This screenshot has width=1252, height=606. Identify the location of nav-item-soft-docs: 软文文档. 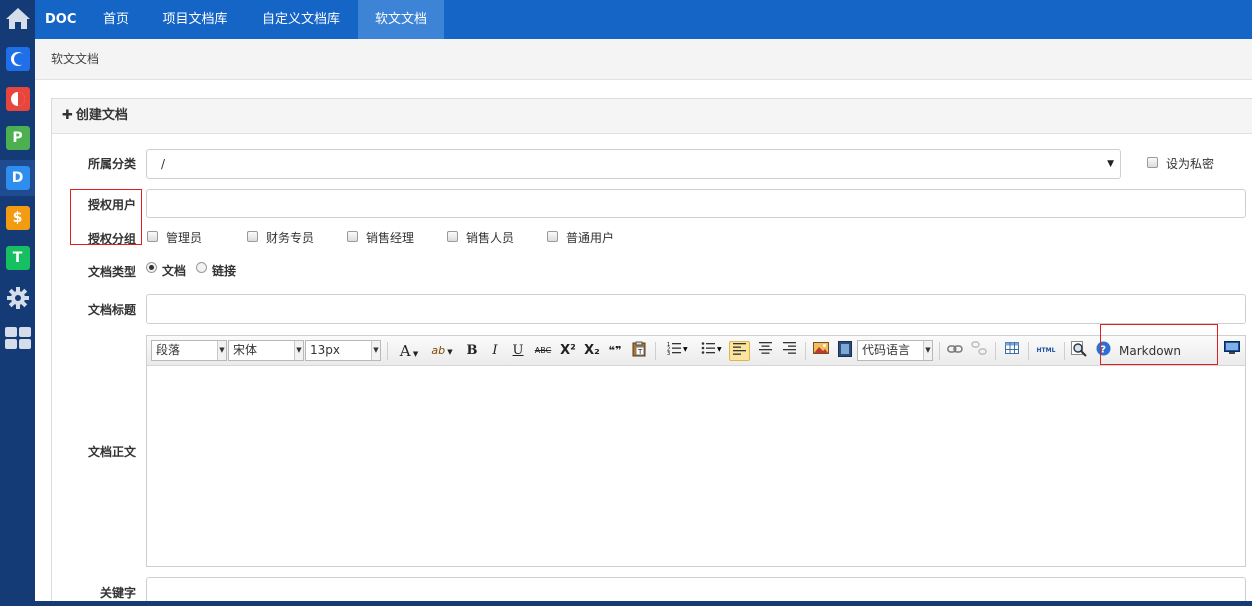
(401, 19).